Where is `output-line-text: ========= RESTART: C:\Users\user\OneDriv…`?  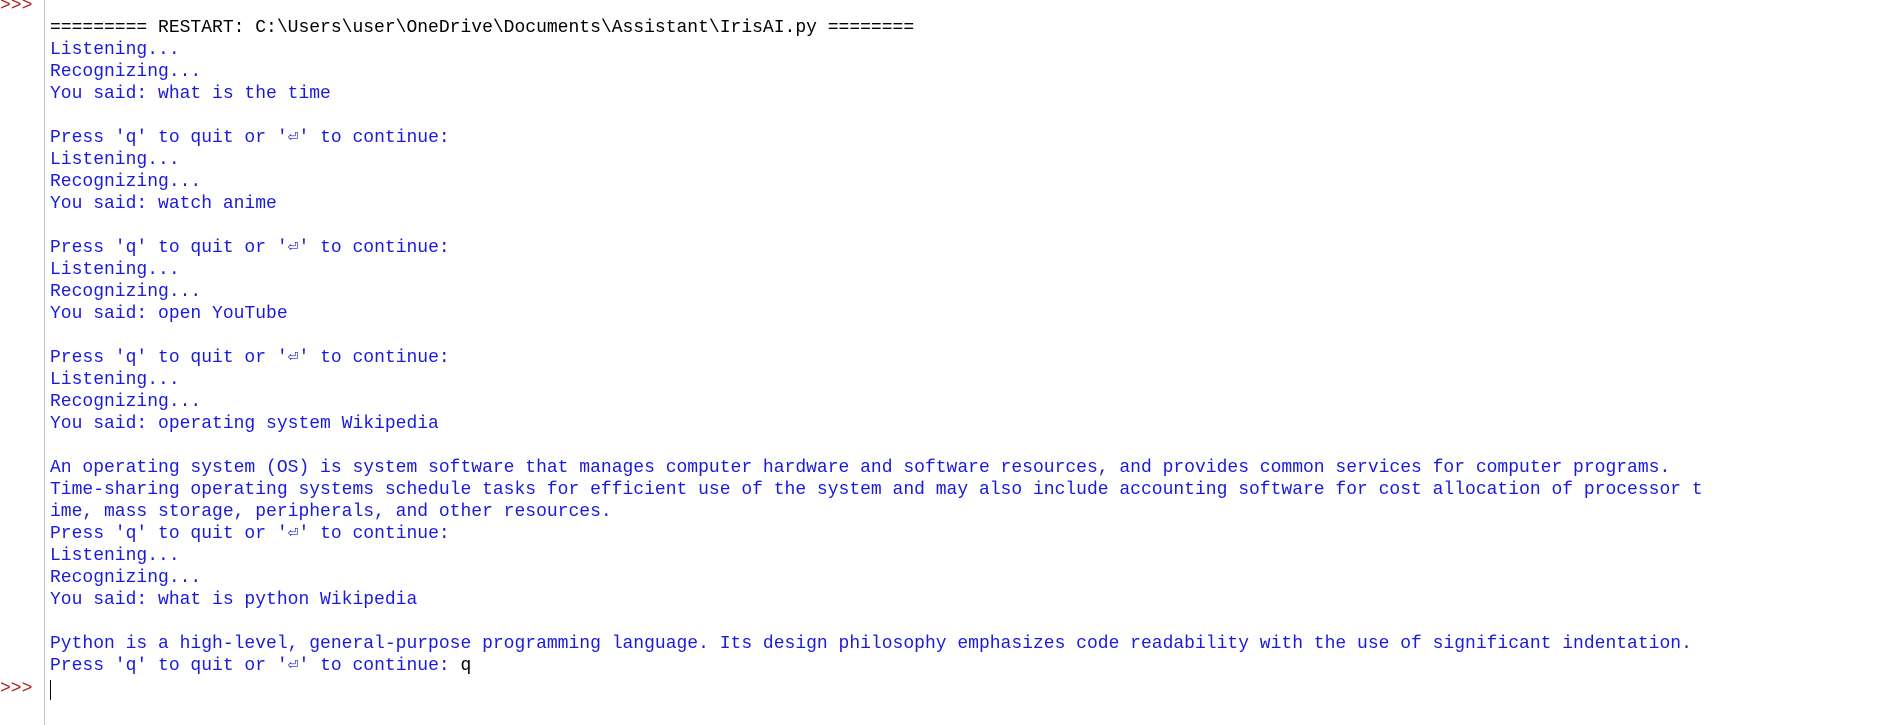 output-line-text: ========= RESTART: C:\Users\user\OneDriv… is located at coordinates (482, 28).